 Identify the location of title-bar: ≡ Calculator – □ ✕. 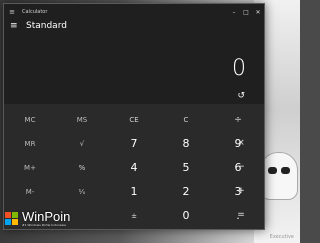
(134, 12).